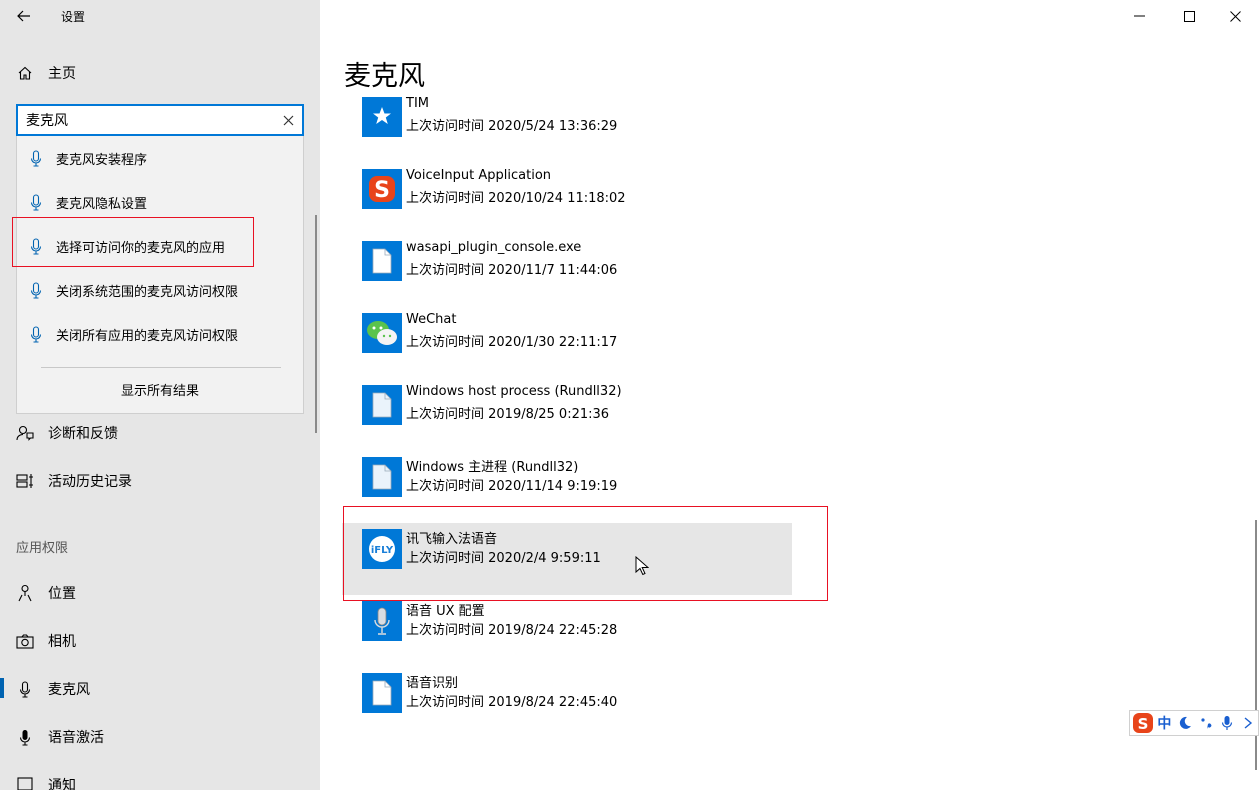 The width and height of the screenshot is (1259, 790). What do you see at coordinates (160, 73) in the screenshot?
I see `sidebar-item-home: 主页` at bounding box center [160, 73].